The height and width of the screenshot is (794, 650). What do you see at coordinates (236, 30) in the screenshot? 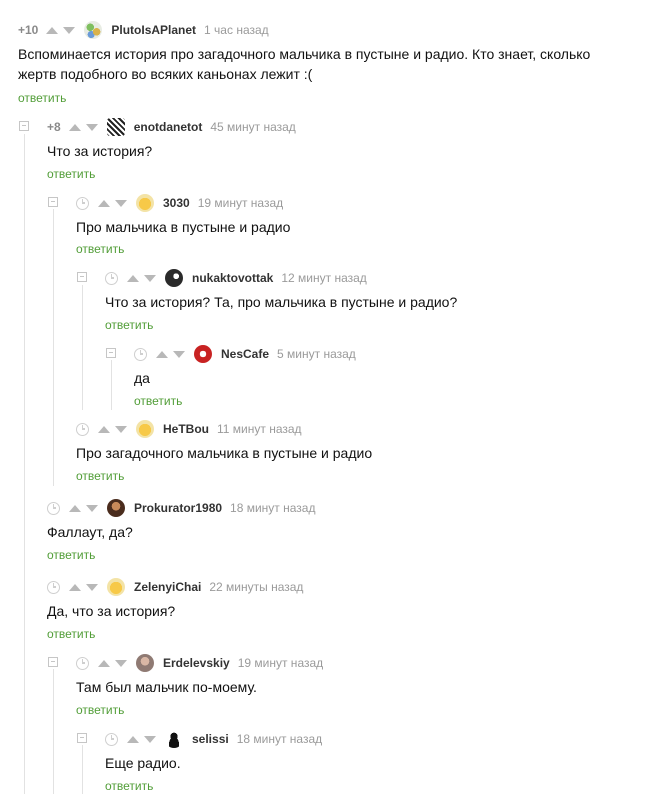
I see `comment-time: 1 час назад` at bounding box center [236, 30].